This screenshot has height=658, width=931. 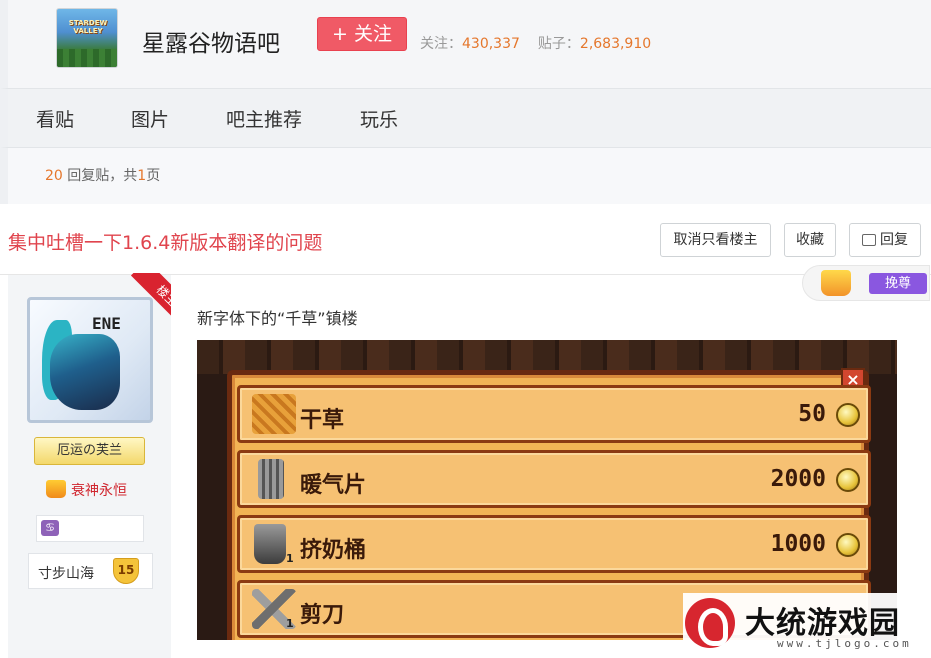 What do you see at coordinates (106, 323) in the screenshot?
I see `avatar-text: ENE` at bounding box center [106, 323].